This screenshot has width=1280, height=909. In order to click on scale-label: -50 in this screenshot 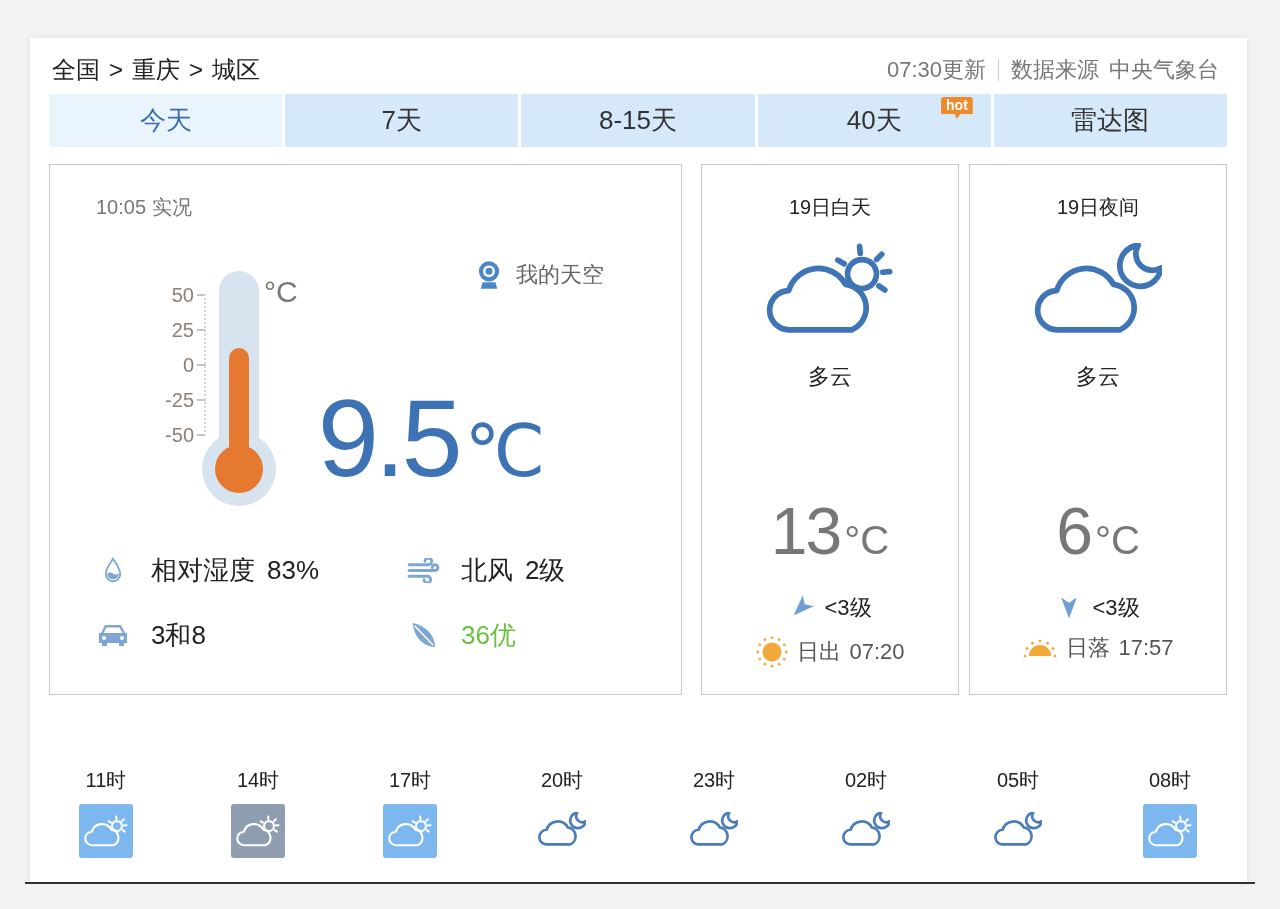, I will do `click(179, 435)`.